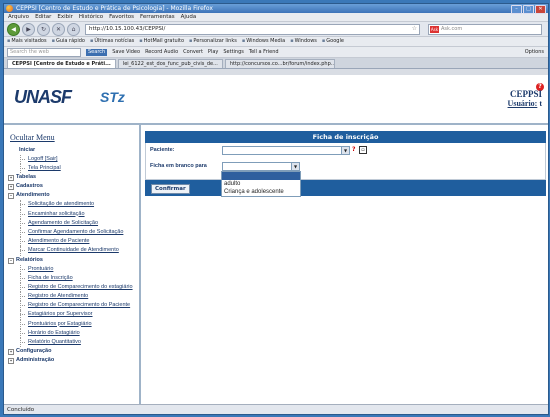 The image size is (550, 417). What do you see at coordinates (71, 186) in the screenshot?
I see `menu-group-cadastros: + Cadastros` at bounding box center [71, 186].